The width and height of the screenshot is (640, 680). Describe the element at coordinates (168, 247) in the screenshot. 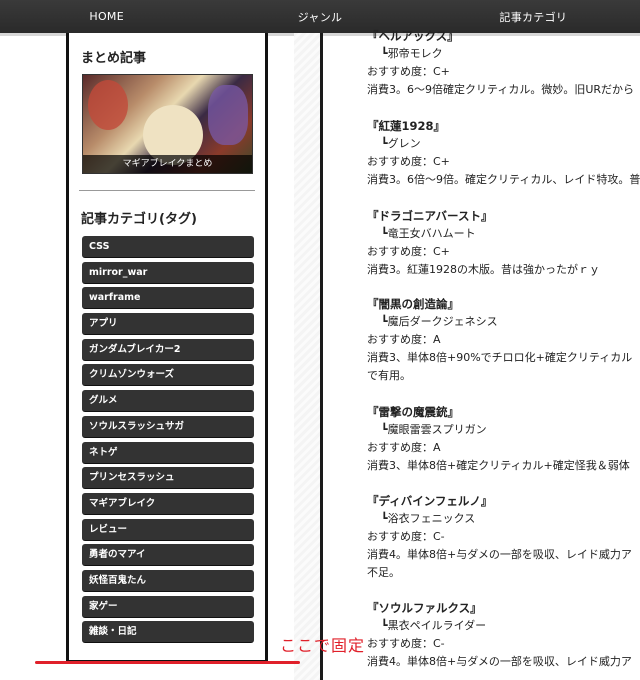

I see `tag-css: CSS` at that location.